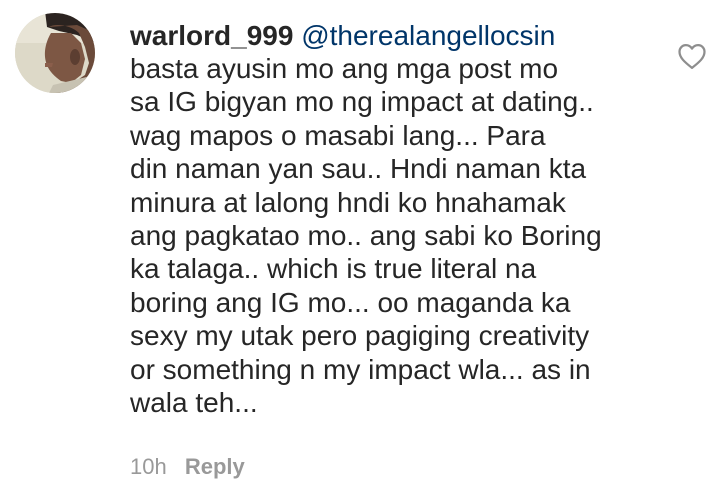  I want to click on comment-header: warlord_999 @therealangellocsin, so click(410, 36).